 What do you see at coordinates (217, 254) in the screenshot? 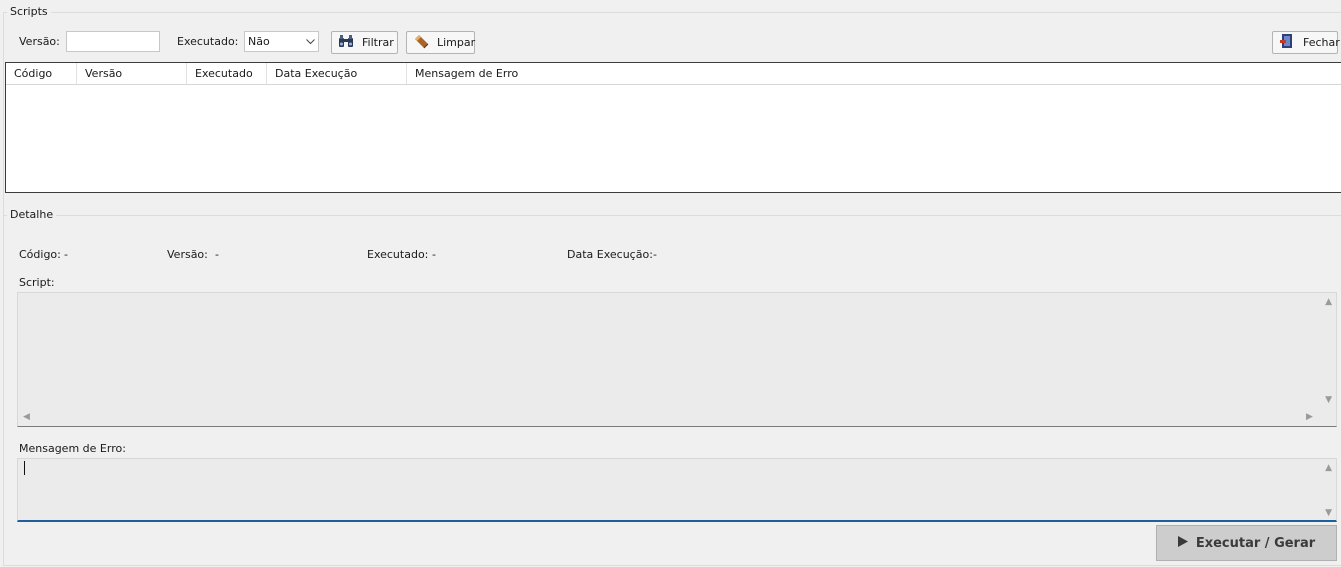
I see `versao-value: -` at bounding box center [217, 254].